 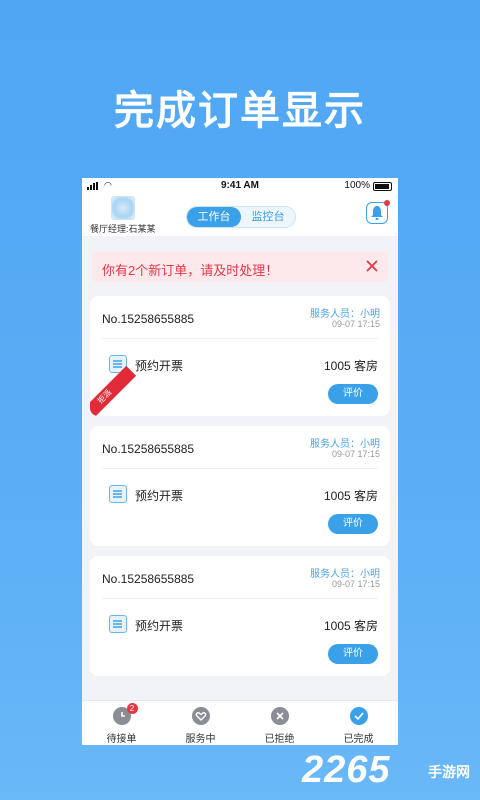 I want to click on new-order-alert: 你有2个新订单，请及时处理！, so click(x=240, y=267).